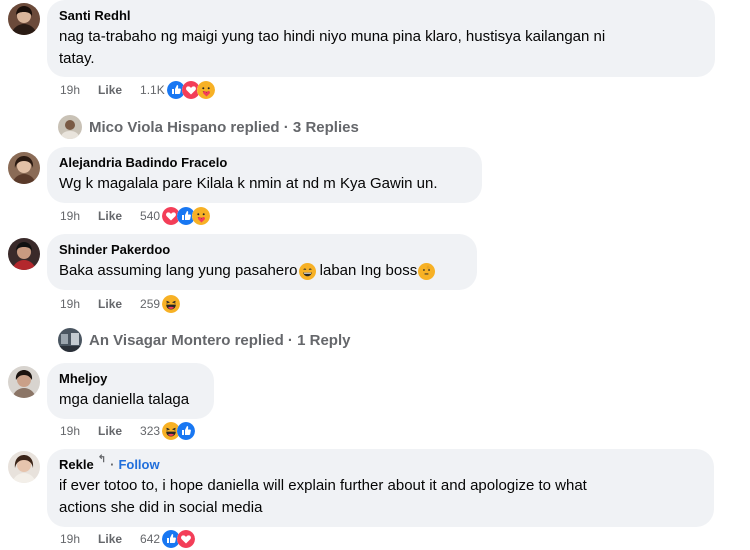 The height and width of the screenshot is (550, 750). Describe the element at coordinates (124, 399) in the screenshot. I see `comment-text: mga daniella talaga` at that location.